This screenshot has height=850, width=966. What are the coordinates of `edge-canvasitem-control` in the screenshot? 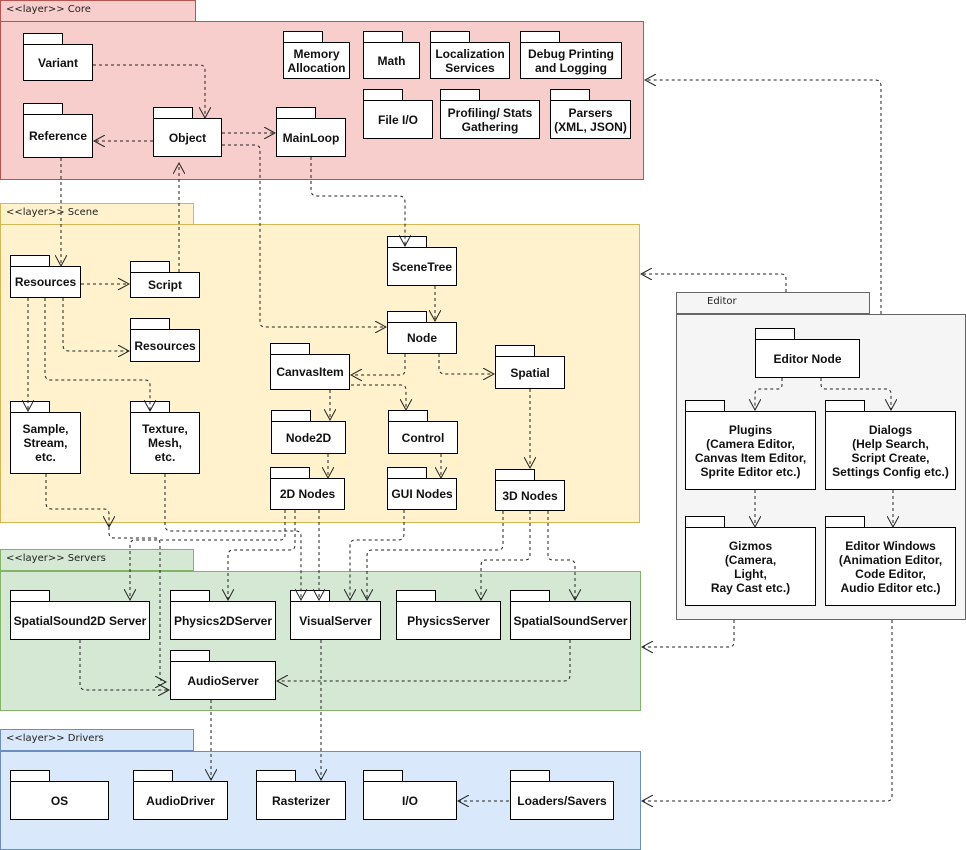 It's located at (378, 397).